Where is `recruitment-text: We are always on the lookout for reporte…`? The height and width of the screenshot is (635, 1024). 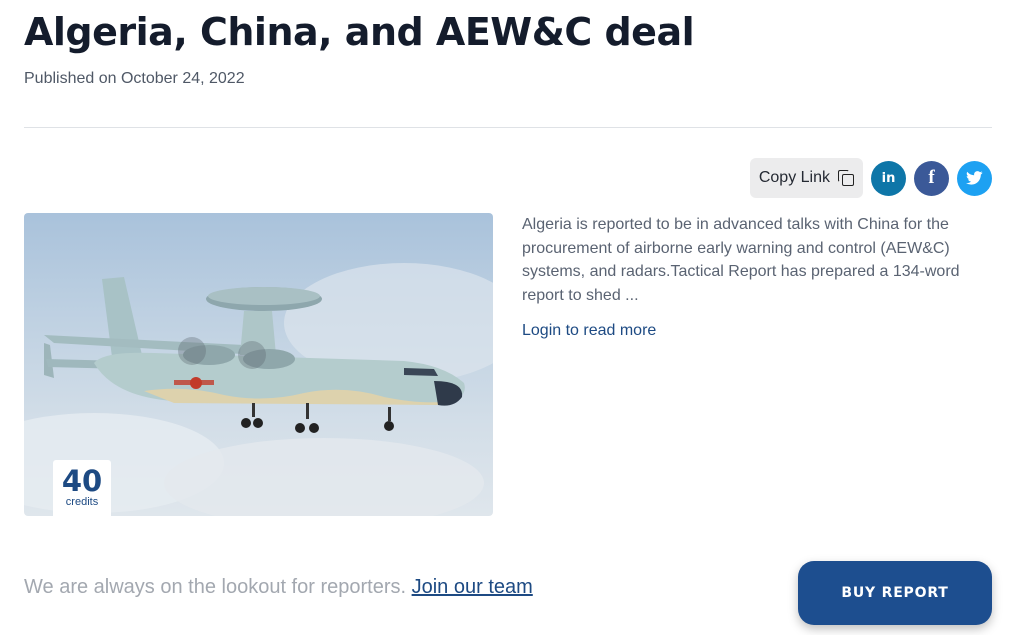
recruitment-text: We are always on the lookout for reporte… is located at coordinates (218, 587).